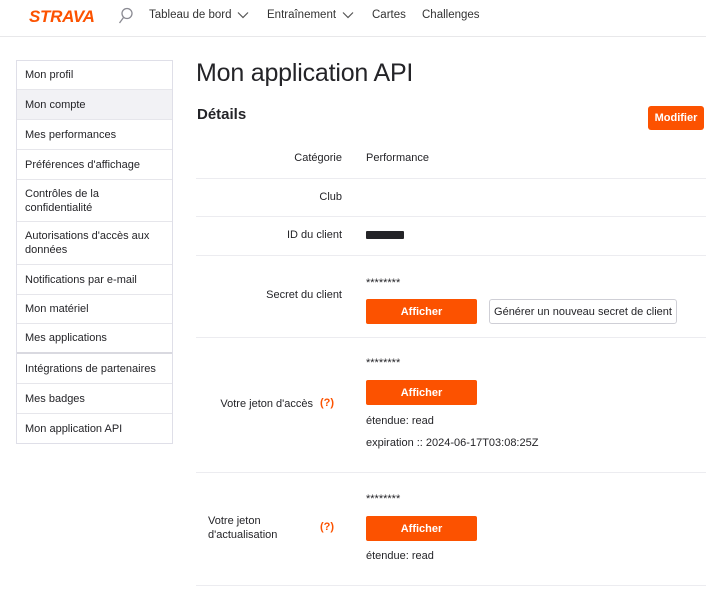 This screenshot has height=591, width=706. Describe the element at coordinates (190, 15) in the screenshot. I see `nav-label: Tableau de bord` at that location.